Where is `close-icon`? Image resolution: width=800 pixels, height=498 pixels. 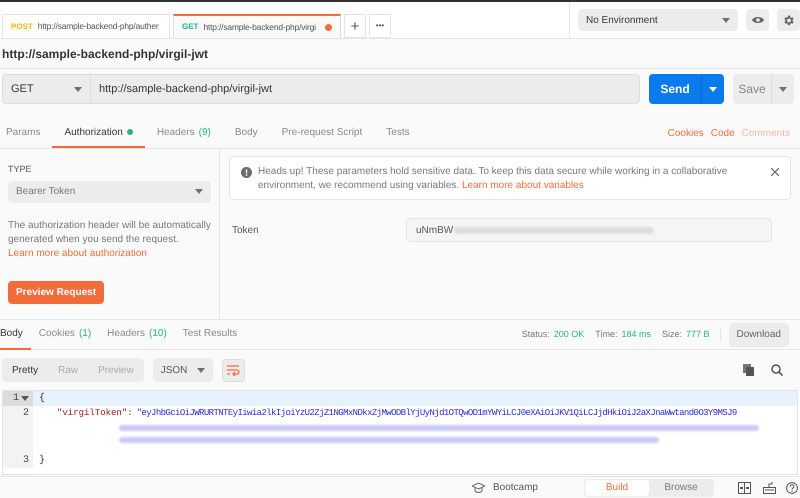 close-icon is located at coordinates (775, 172).